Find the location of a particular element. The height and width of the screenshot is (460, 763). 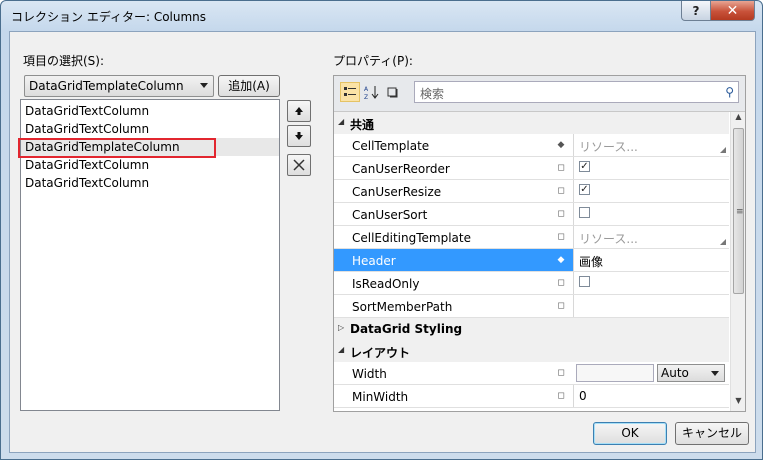

svg-text: A is located at coordinates (366, 89).